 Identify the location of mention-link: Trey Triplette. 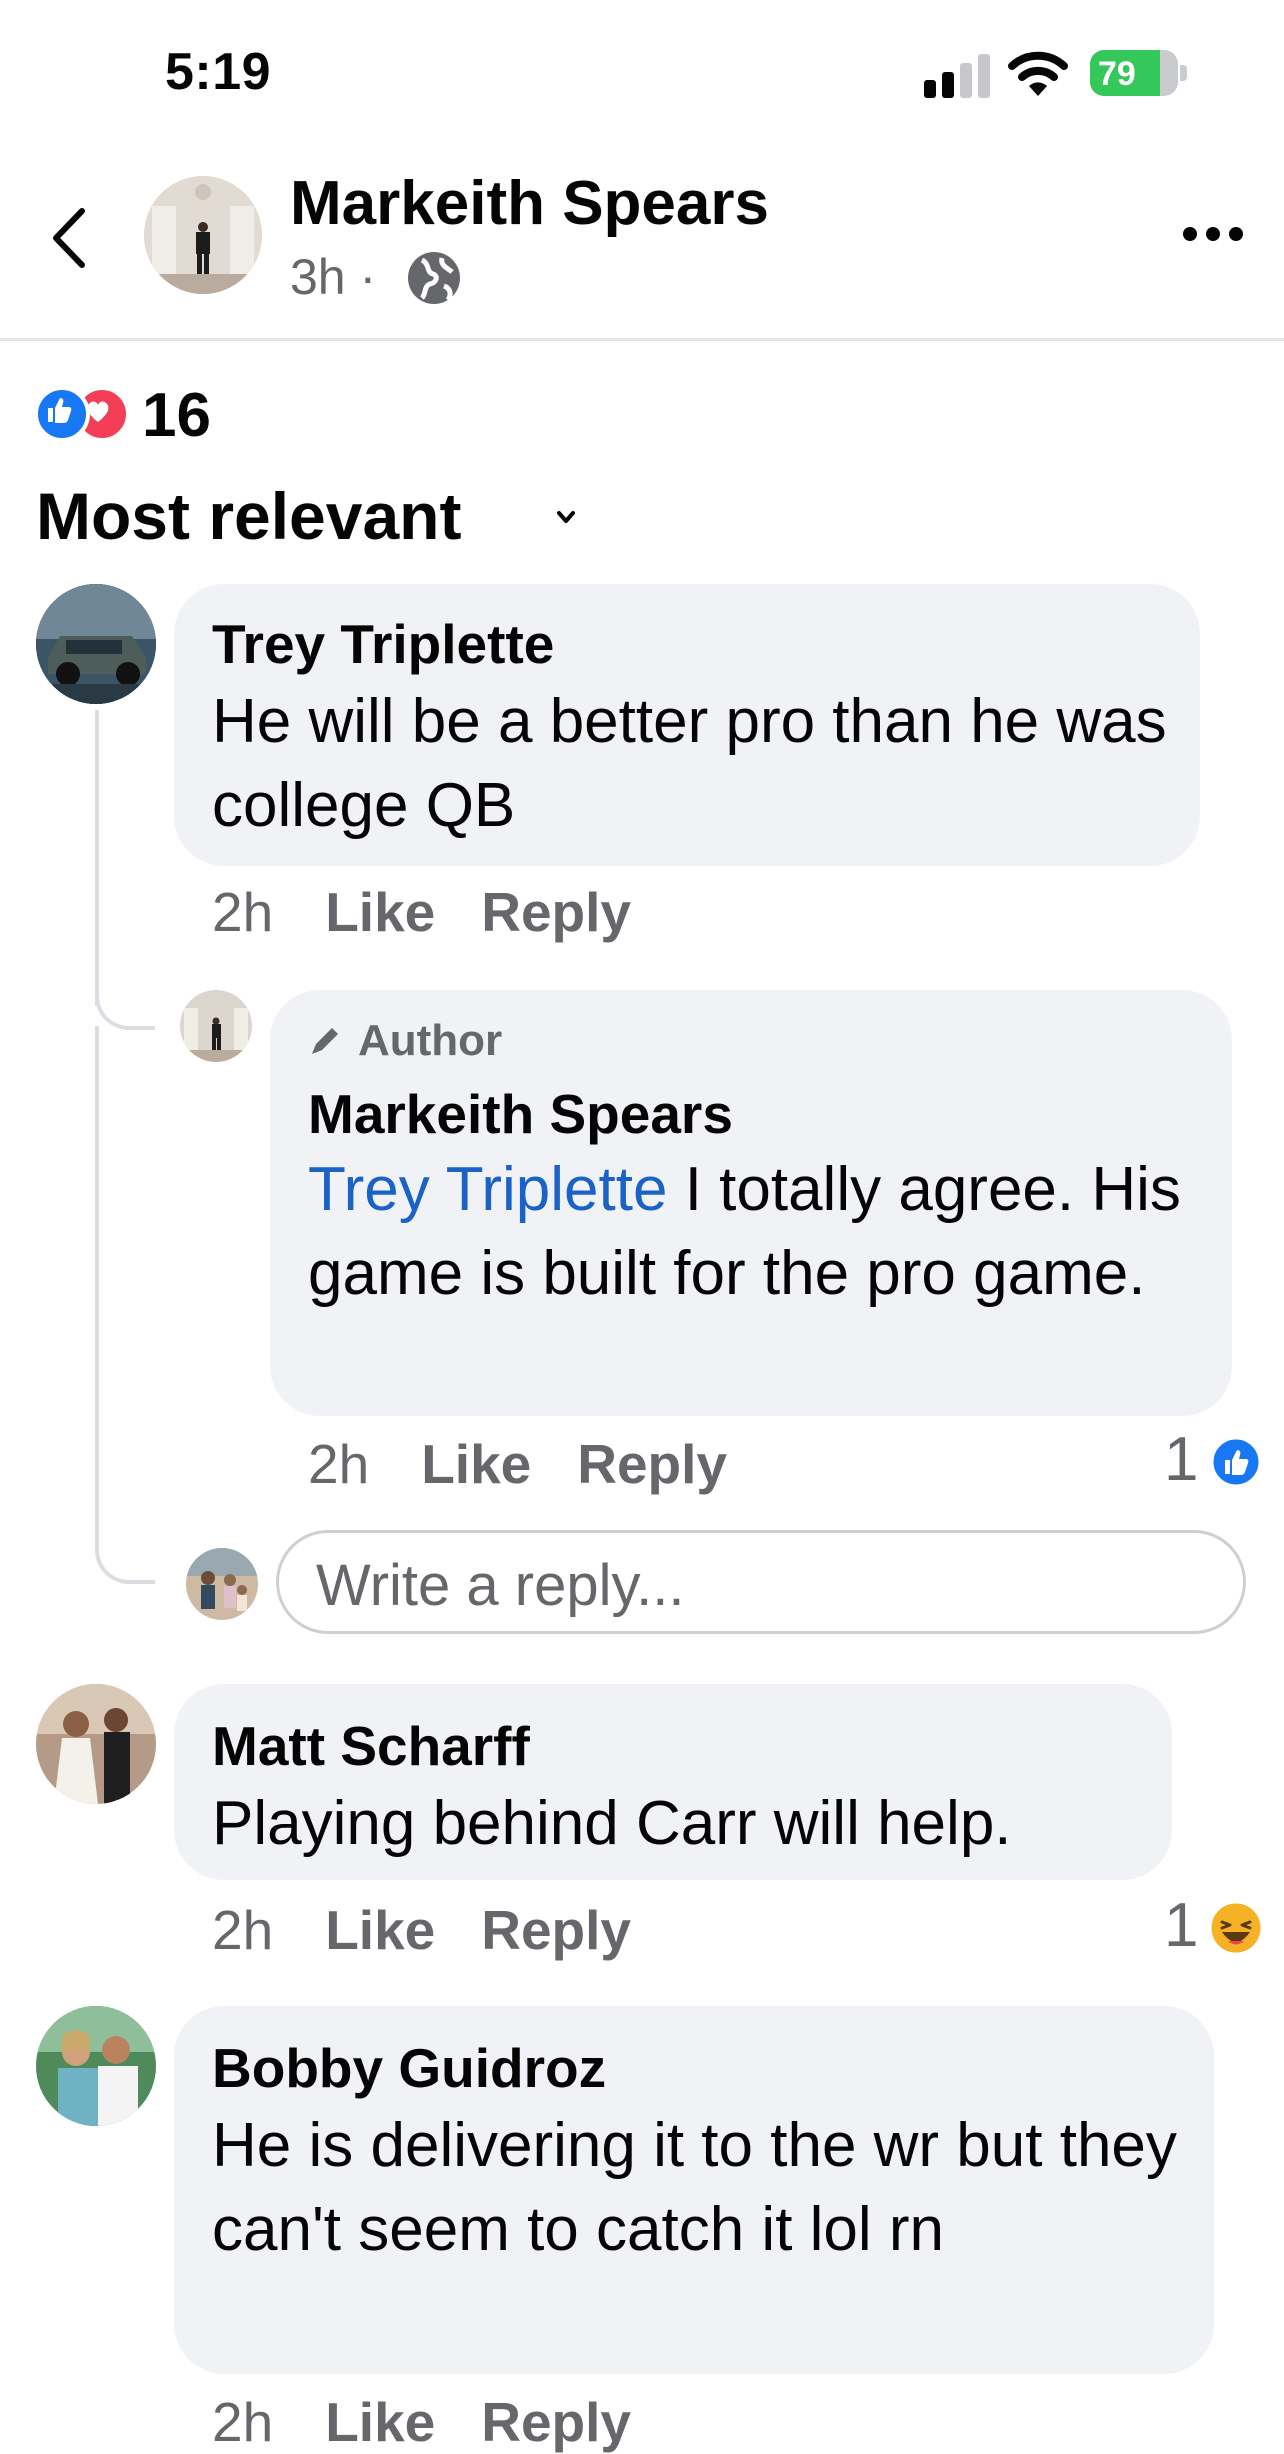
(487, 1189).